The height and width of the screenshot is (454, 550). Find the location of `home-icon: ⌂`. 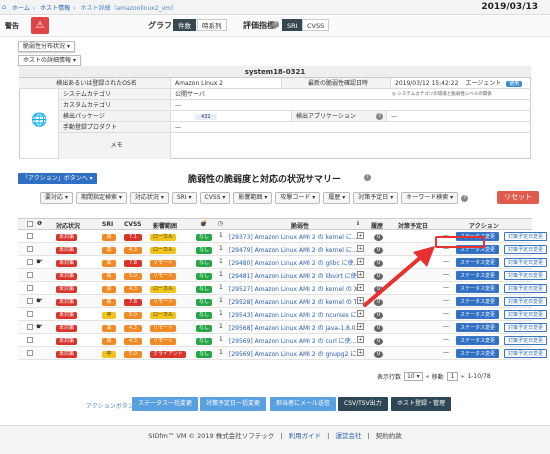

home-icon: ⌂ is located at coordinates (6, 7).